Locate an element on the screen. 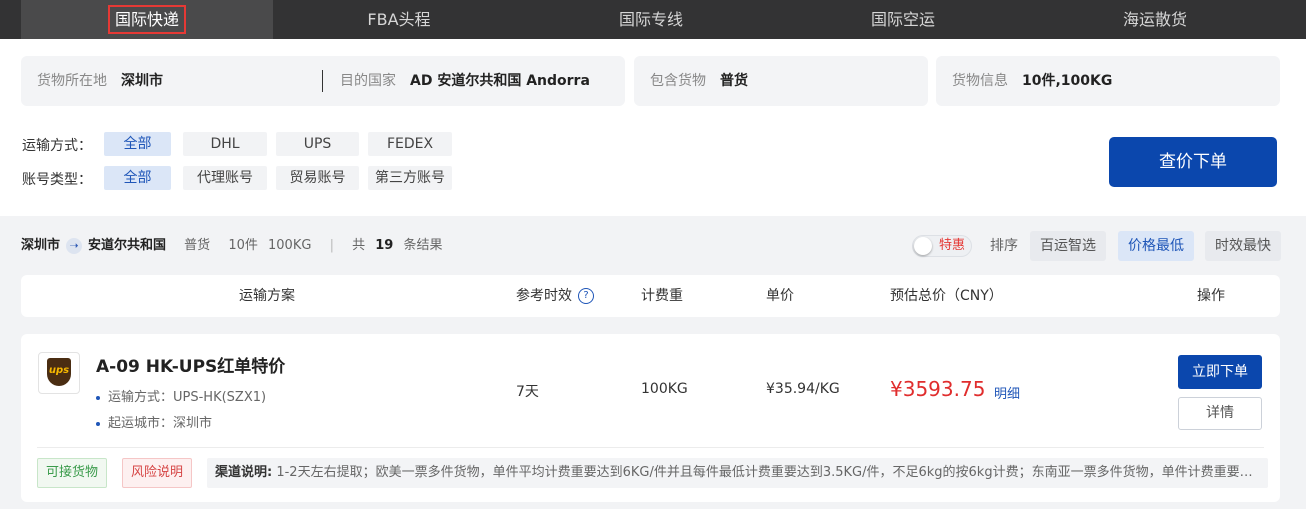  plan-method: 运输方式：UPS-HK(SZX1) is located at coordinates (181, 395).